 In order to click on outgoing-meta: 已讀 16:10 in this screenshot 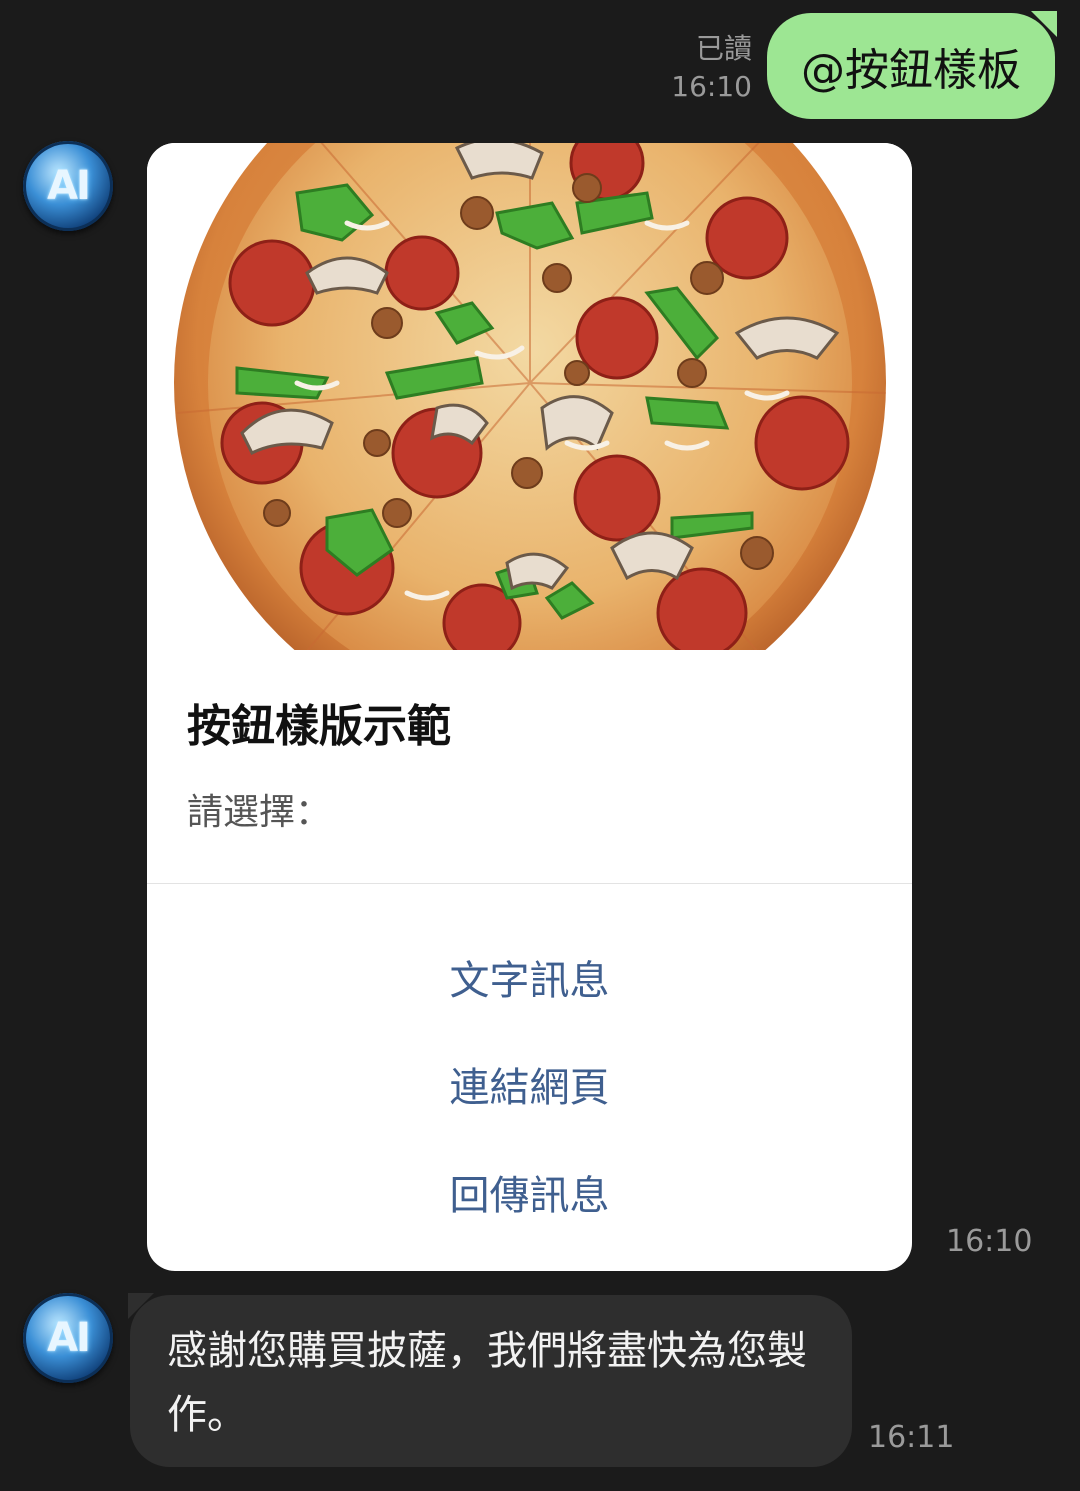, I will do `click(706, 68)`.